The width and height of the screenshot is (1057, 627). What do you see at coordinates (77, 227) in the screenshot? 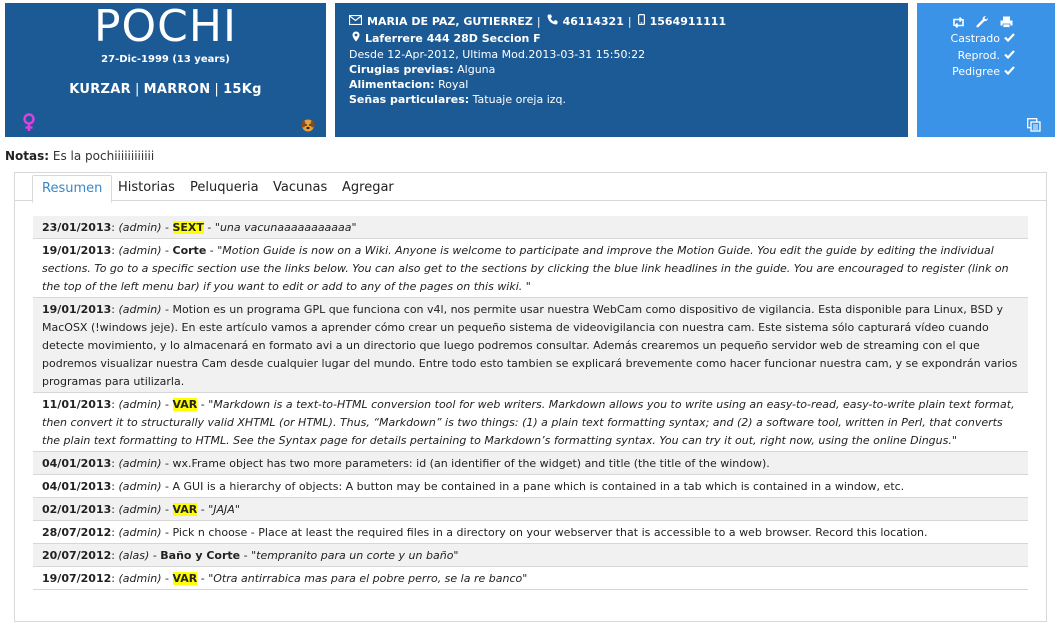
I see `entry-date: 23/01/2013` at bounding box center [77, 227].